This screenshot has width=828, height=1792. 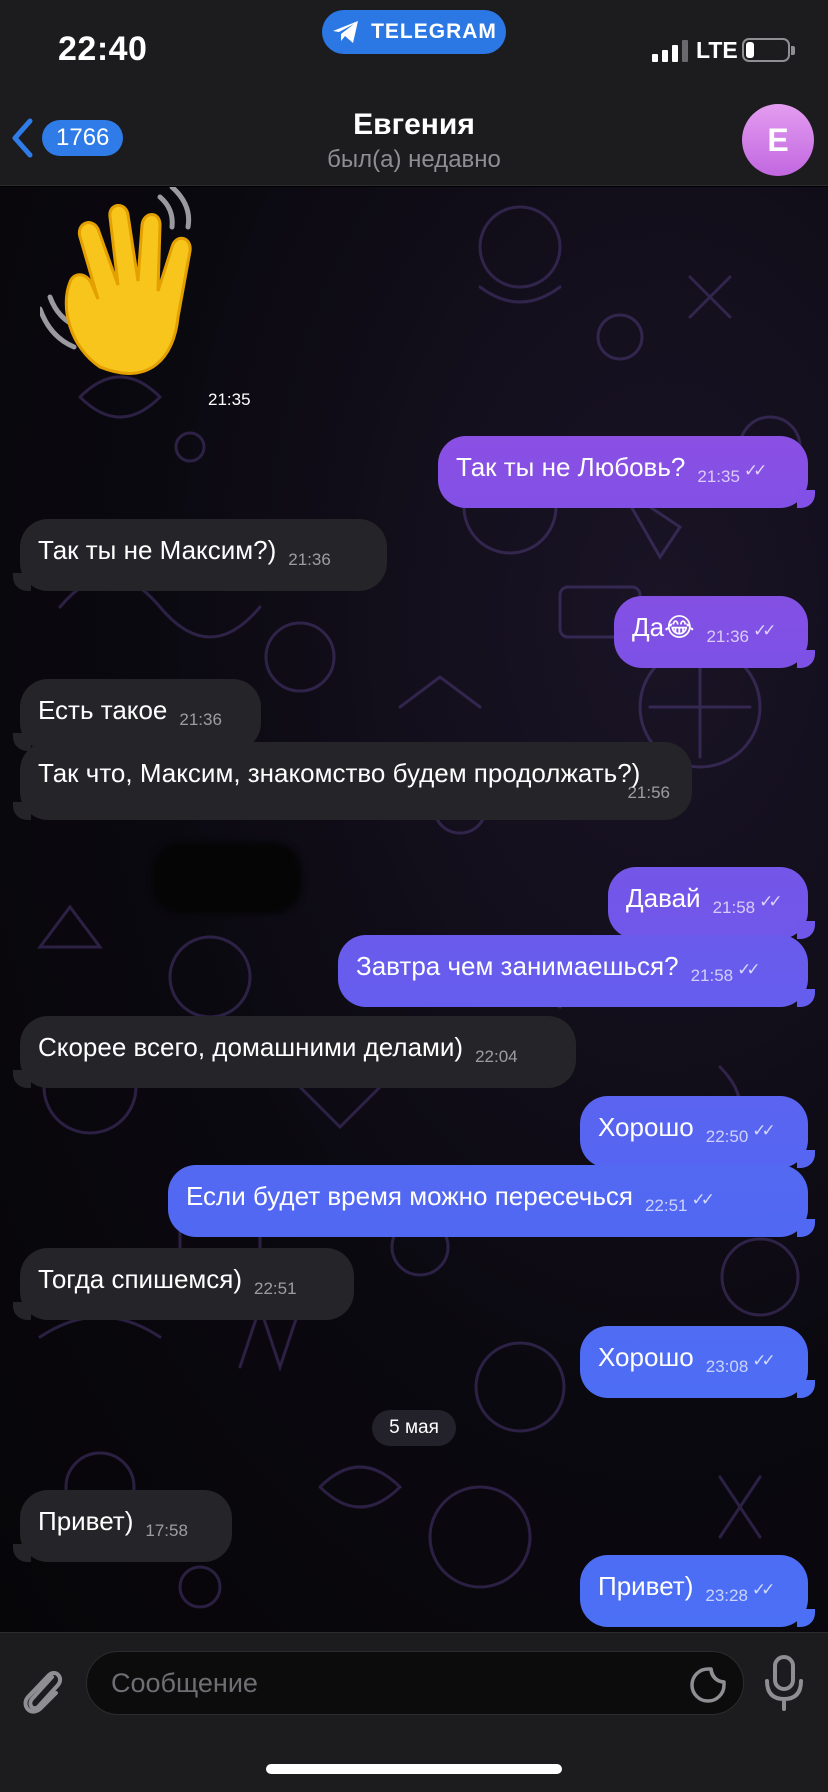 I want to click on incoming-message: Тогда спишемся) 22:51, so click(x=183, y=1284).